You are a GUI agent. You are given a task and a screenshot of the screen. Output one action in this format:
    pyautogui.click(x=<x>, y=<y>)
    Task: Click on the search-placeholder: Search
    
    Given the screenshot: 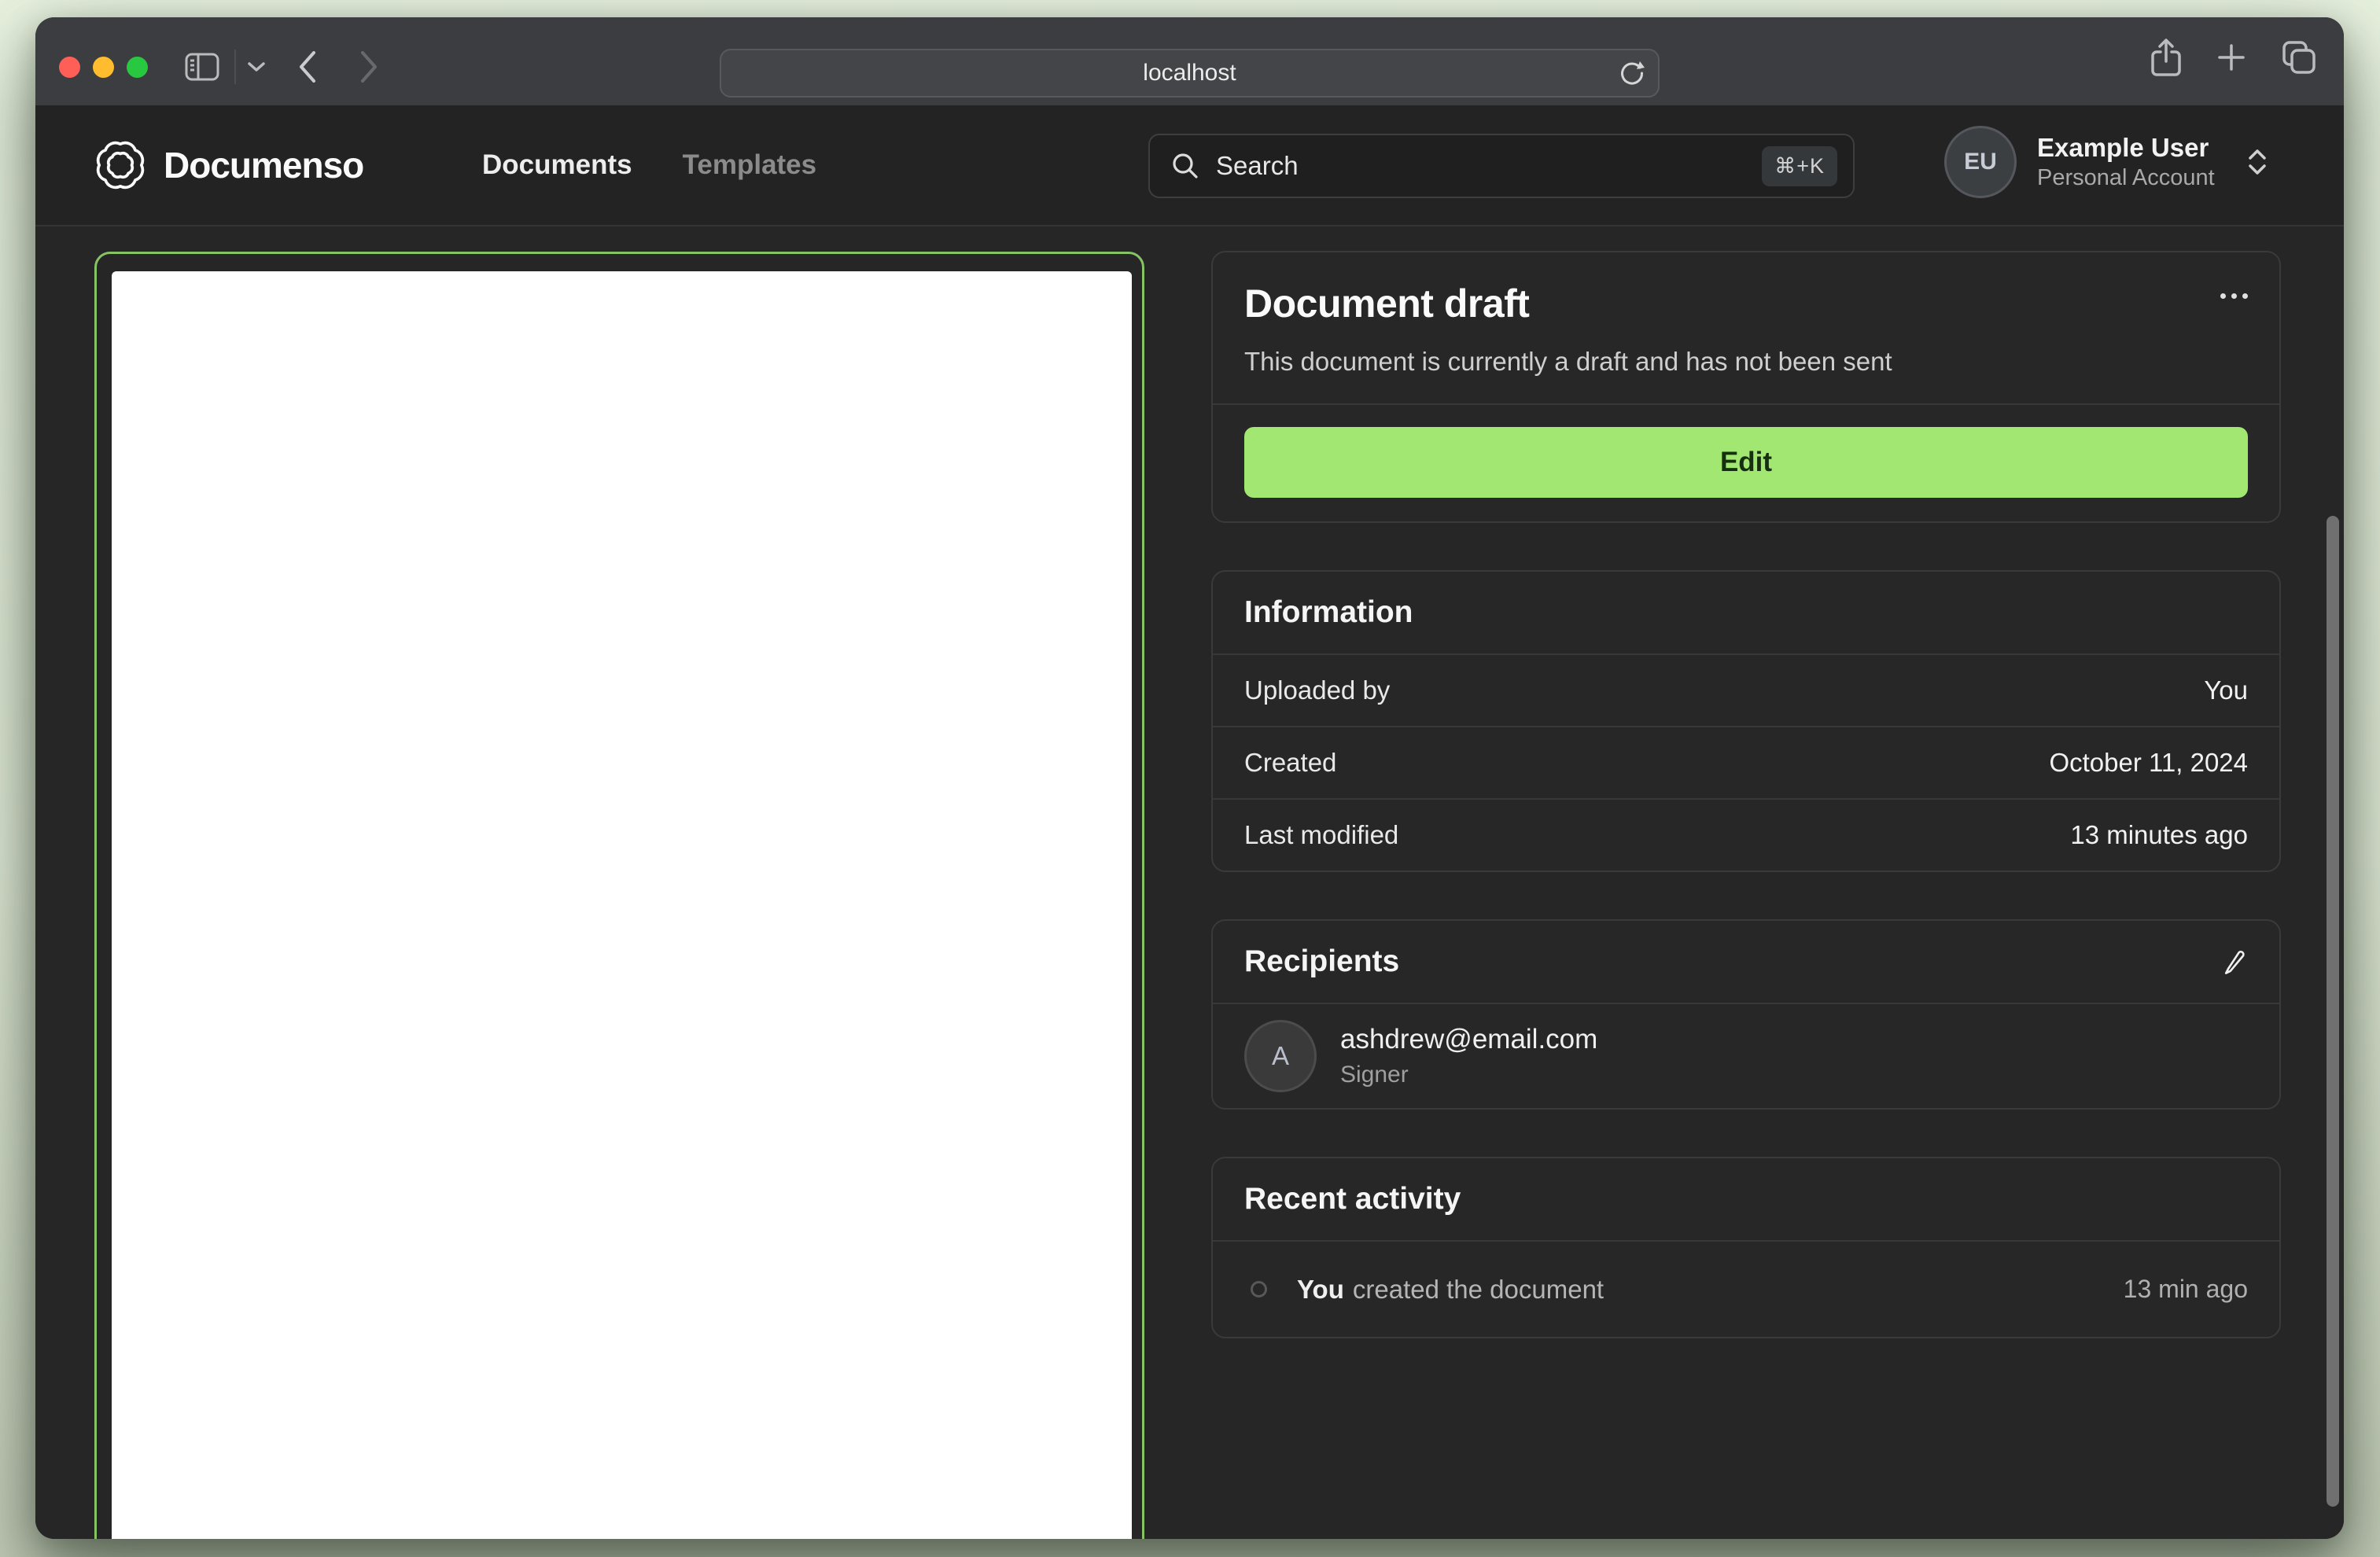 What is the action you would take?
    pyautogui.click(x=1257, y=165)
    